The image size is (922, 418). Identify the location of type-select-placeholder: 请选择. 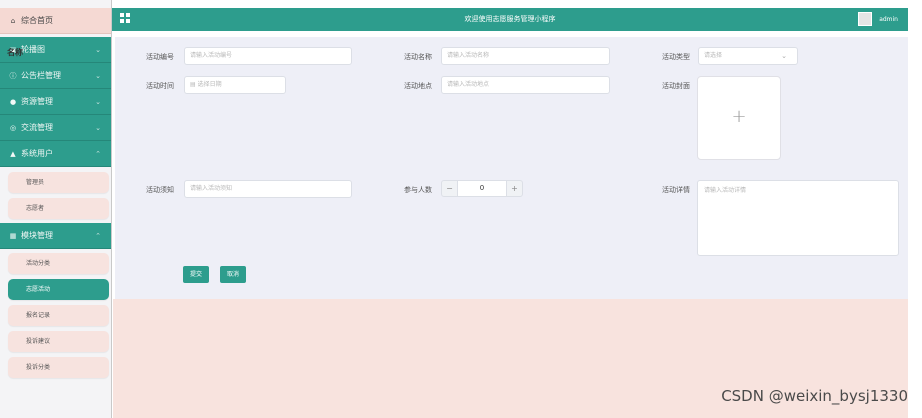
(713, 55).